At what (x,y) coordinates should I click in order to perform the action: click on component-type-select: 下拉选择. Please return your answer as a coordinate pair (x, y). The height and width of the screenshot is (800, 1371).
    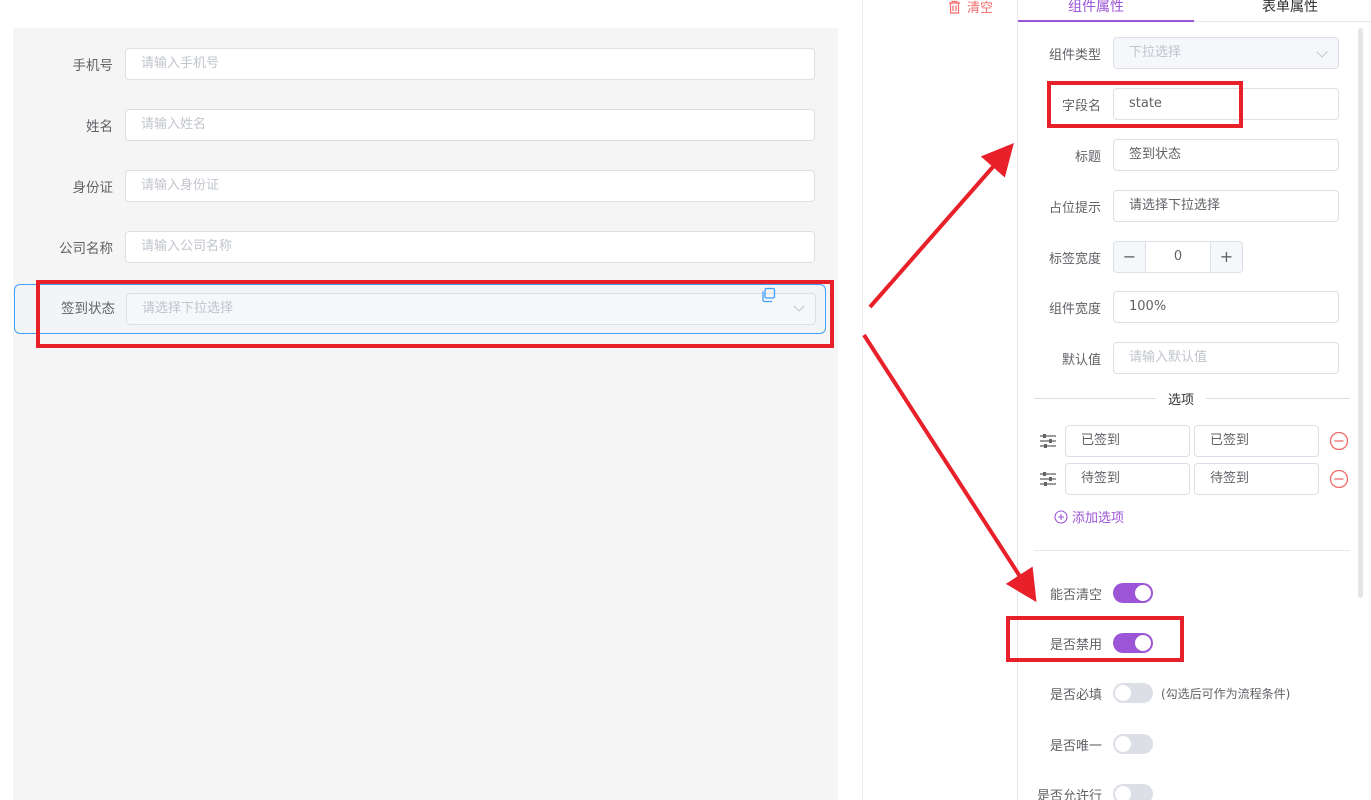
    Looking at the image, I should click on (1226, 53).